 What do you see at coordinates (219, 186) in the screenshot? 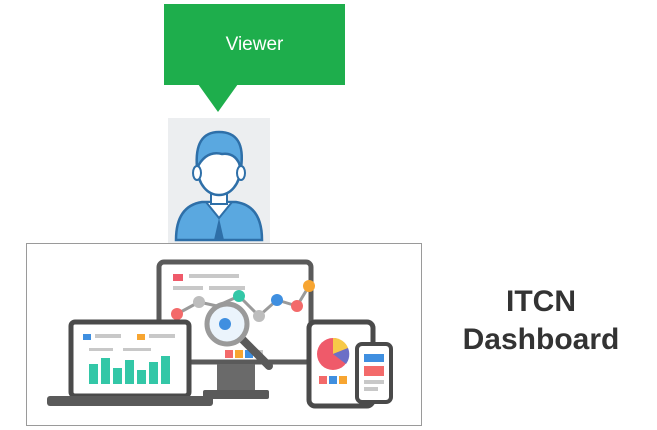
I see `user-avatar-icon` at bounding box center [219, 186].